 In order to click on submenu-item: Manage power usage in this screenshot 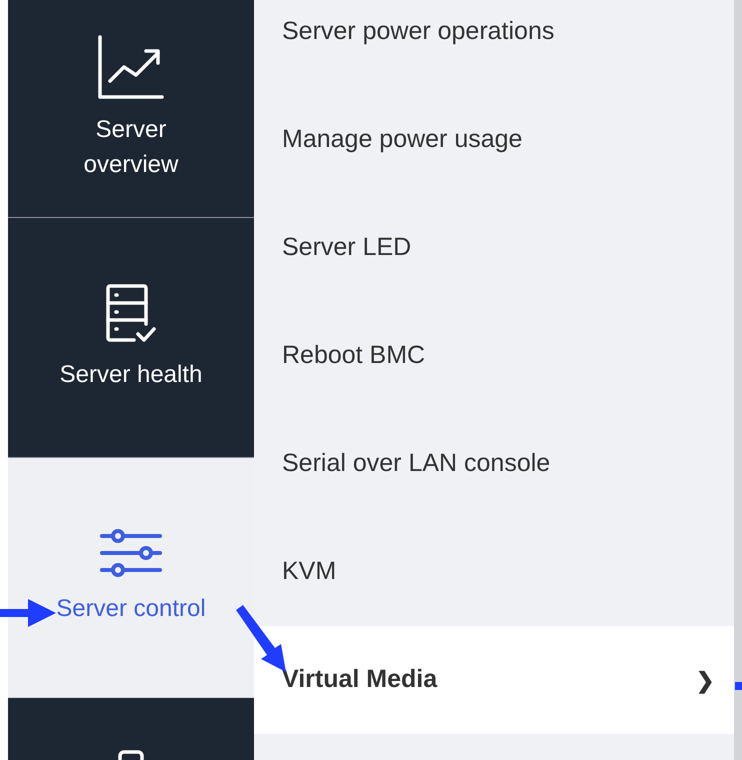, I will do `click(494, 140)`.